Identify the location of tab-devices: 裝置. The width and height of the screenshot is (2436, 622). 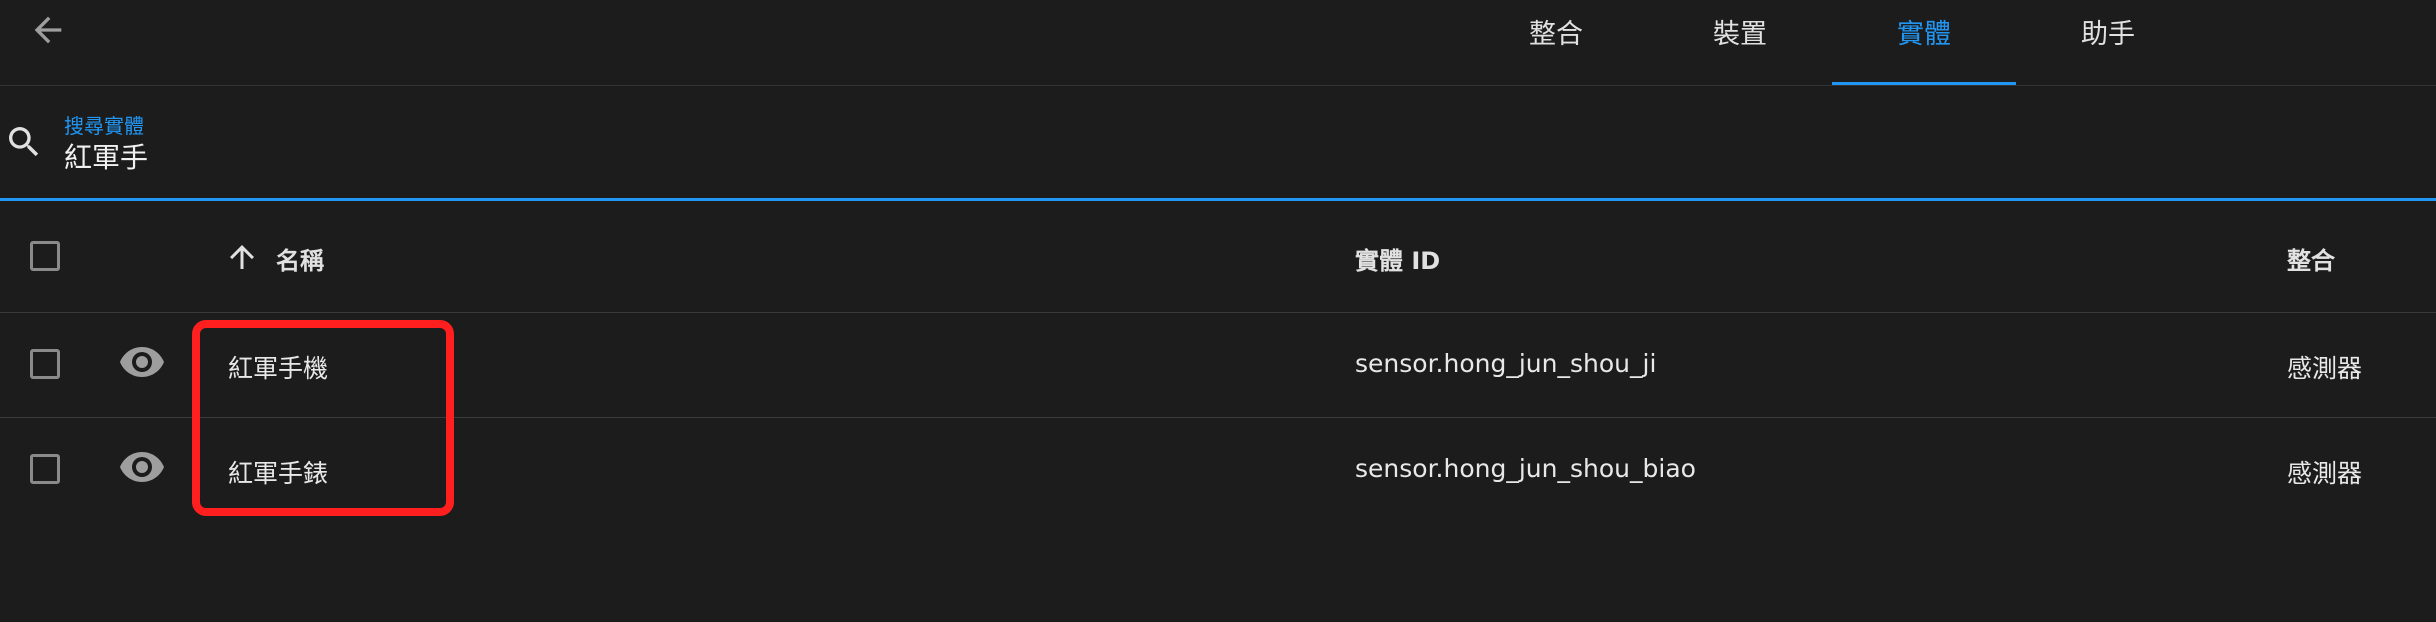
(1740, 42).